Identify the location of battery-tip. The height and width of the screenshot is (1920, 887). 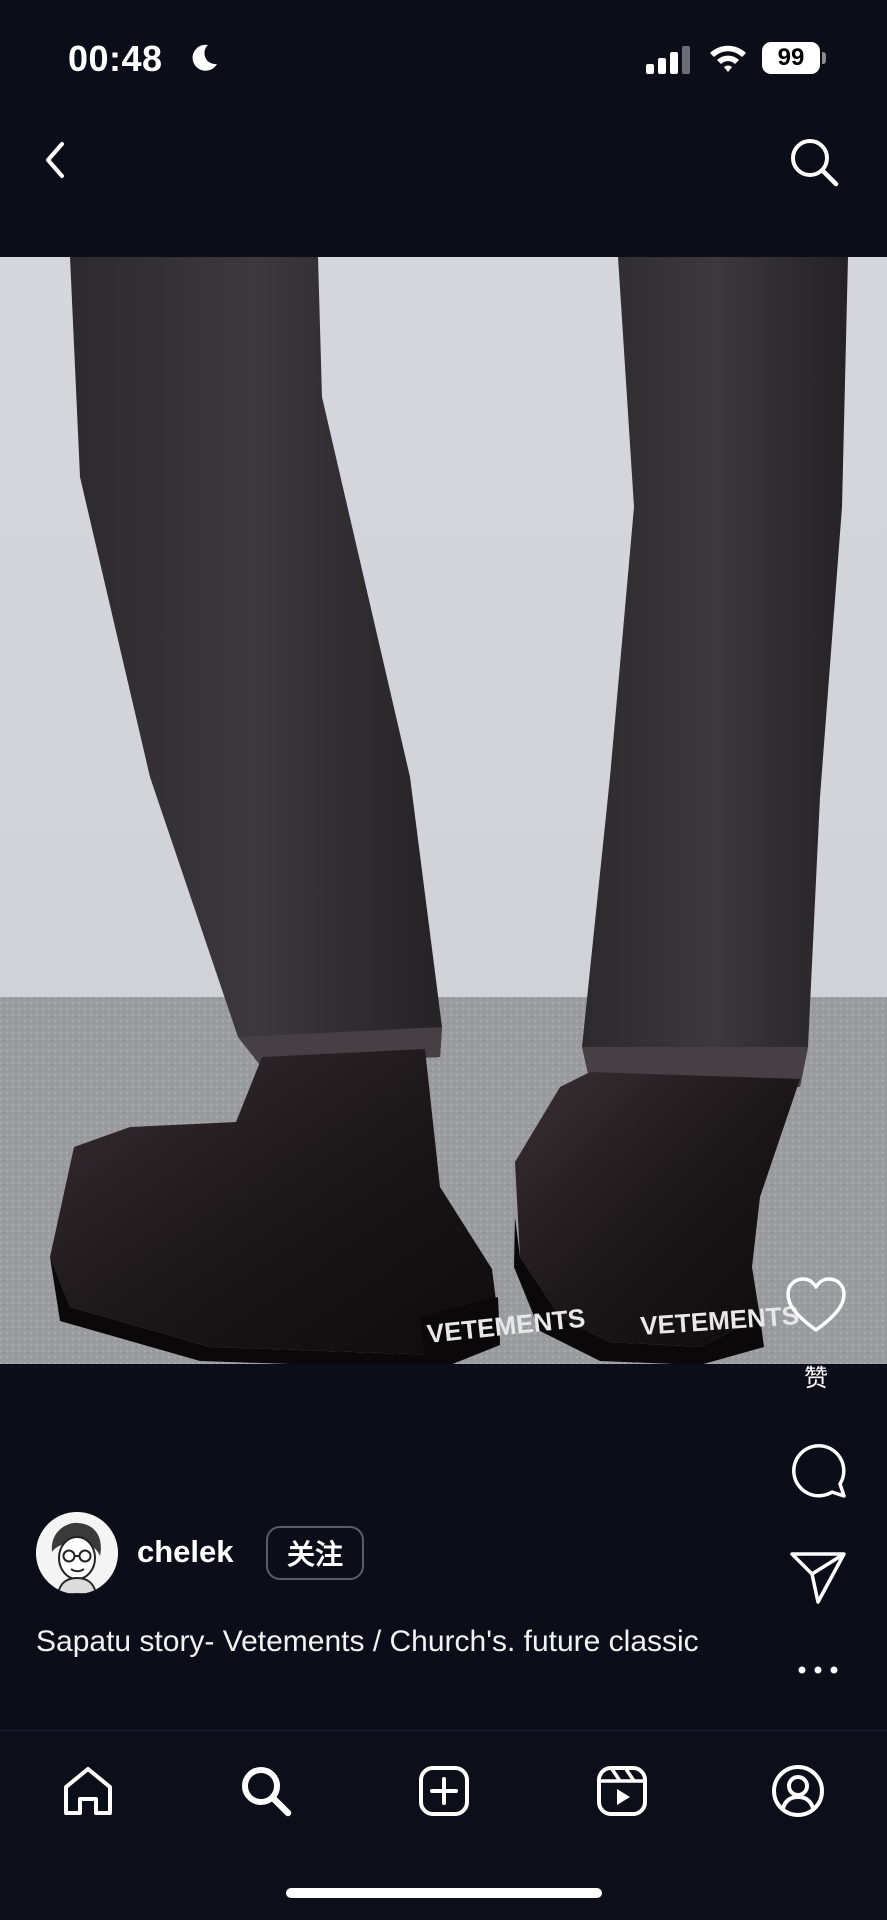
(824, 58).